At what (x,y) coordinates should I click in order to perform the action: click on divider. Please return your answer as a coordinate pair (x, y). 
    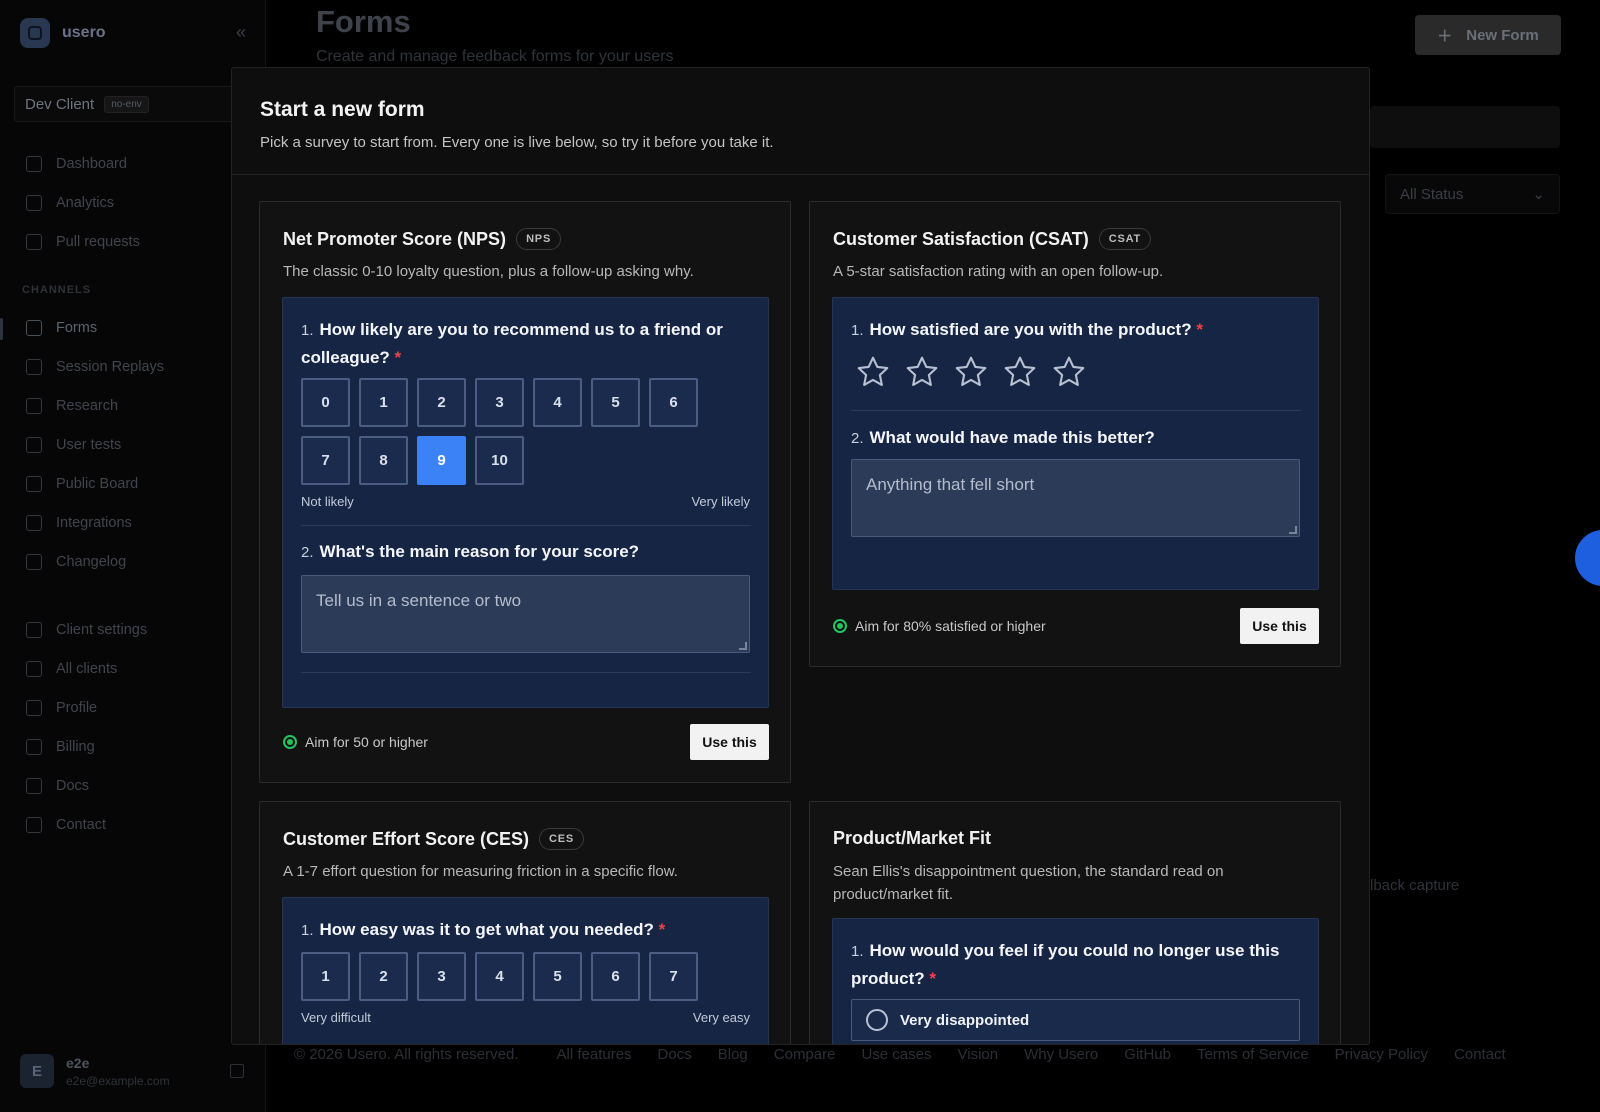
    Looking at the image, I should click on (1076, 410).